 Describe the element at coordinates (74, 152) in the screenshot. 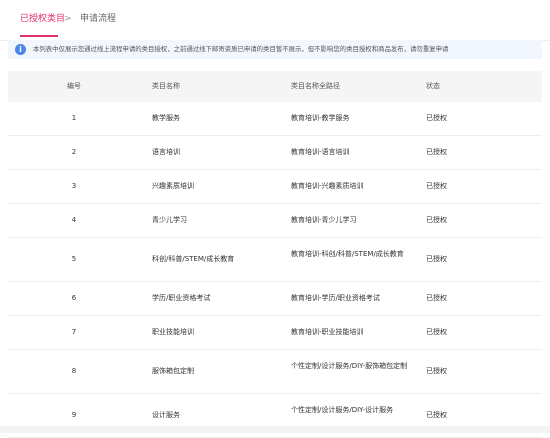

I see `cell-index: 2` at that location.